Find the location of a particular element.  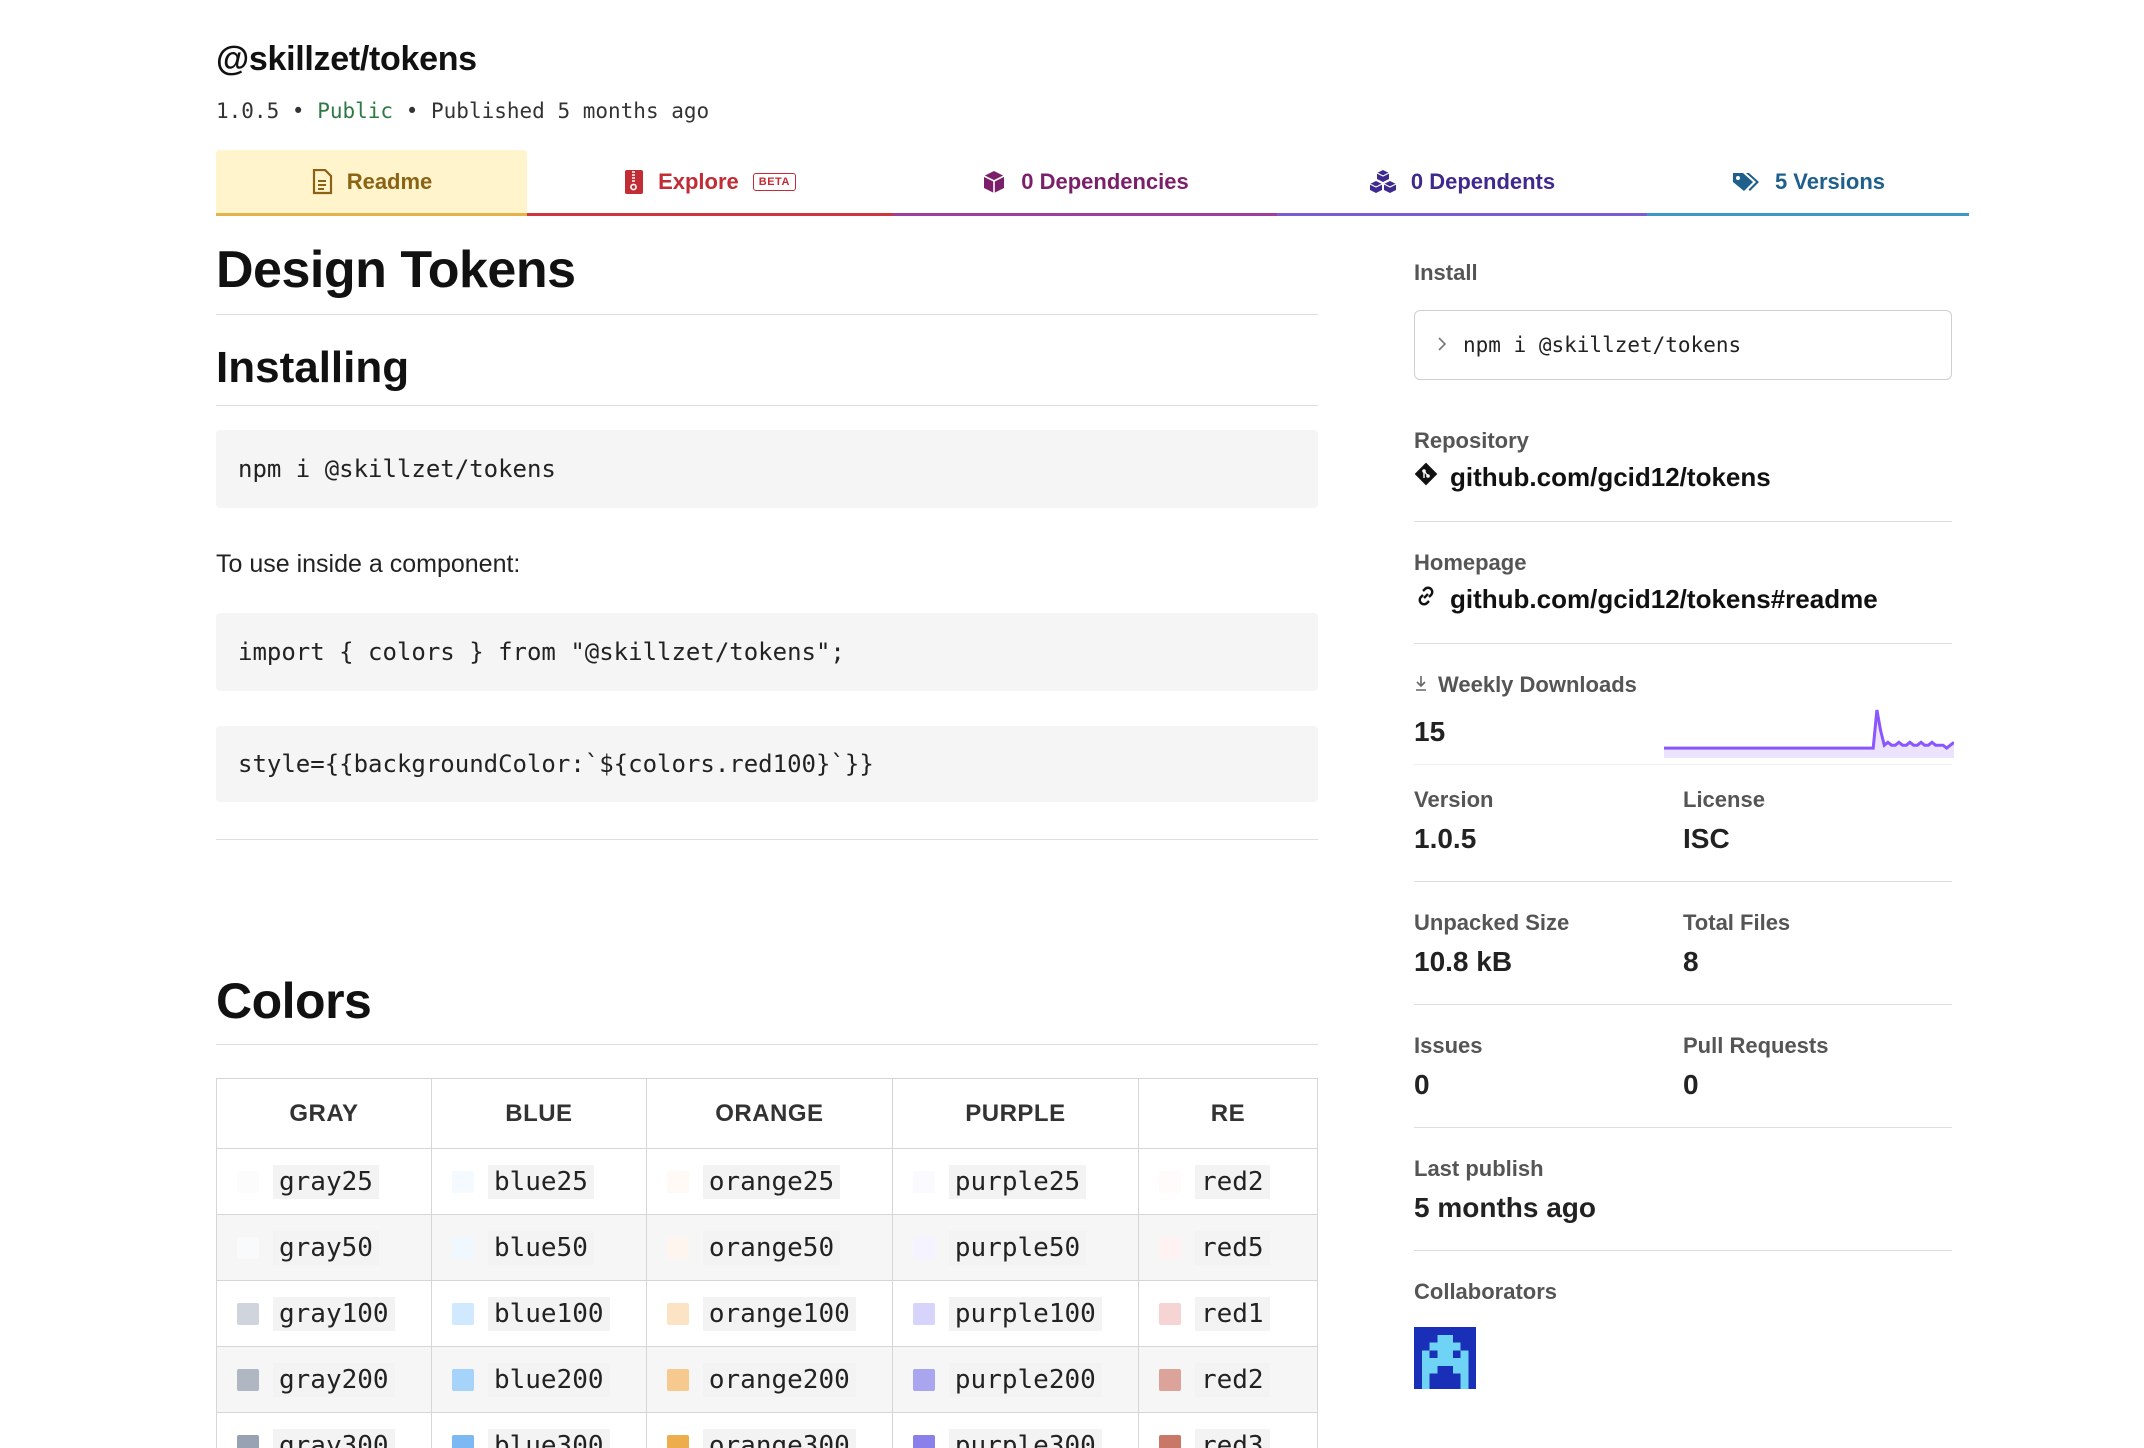

install-command-box: npm i @skillzet/tokens is located at coordinates (1683, 345).